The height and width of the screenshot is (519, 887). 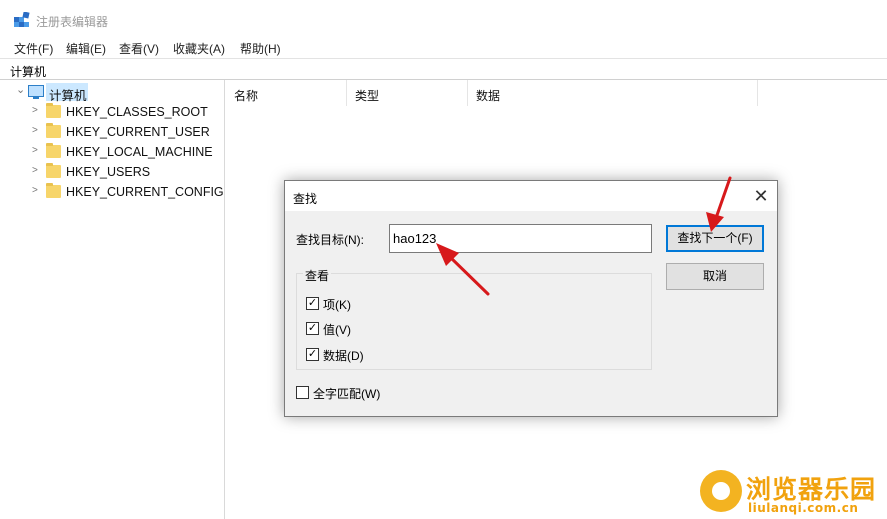 What do you see at coordinates (138, 132) in the screenshot?
I see `tree-item-label: HKEY_CURRENT_USER` at bounding box center [138, 132].